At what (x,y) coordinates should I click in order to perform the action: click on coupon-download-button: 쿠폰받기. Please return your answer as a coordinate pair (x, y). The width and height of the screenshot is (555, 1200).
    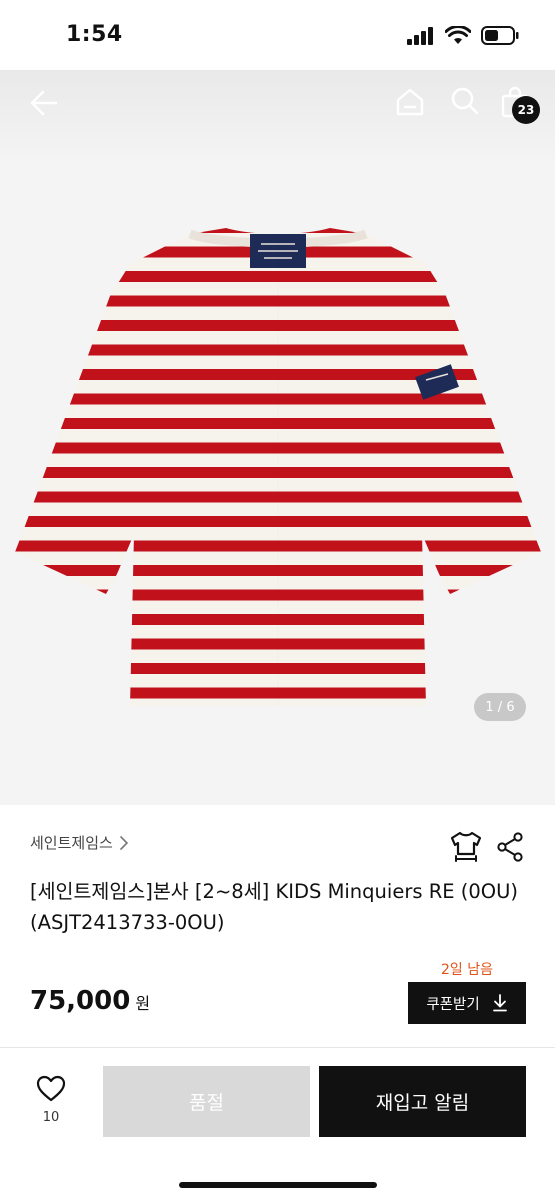
    Looking at the image, I should click on (467, 1003).